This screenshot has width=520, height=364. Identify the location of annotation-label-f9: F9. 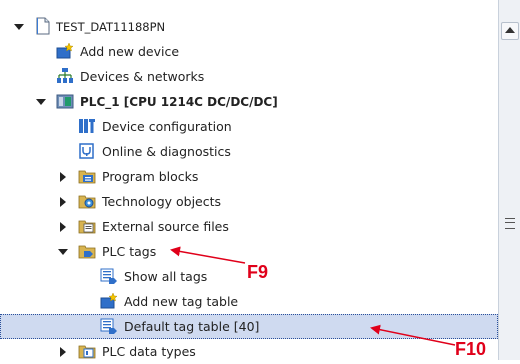
(258, 272).